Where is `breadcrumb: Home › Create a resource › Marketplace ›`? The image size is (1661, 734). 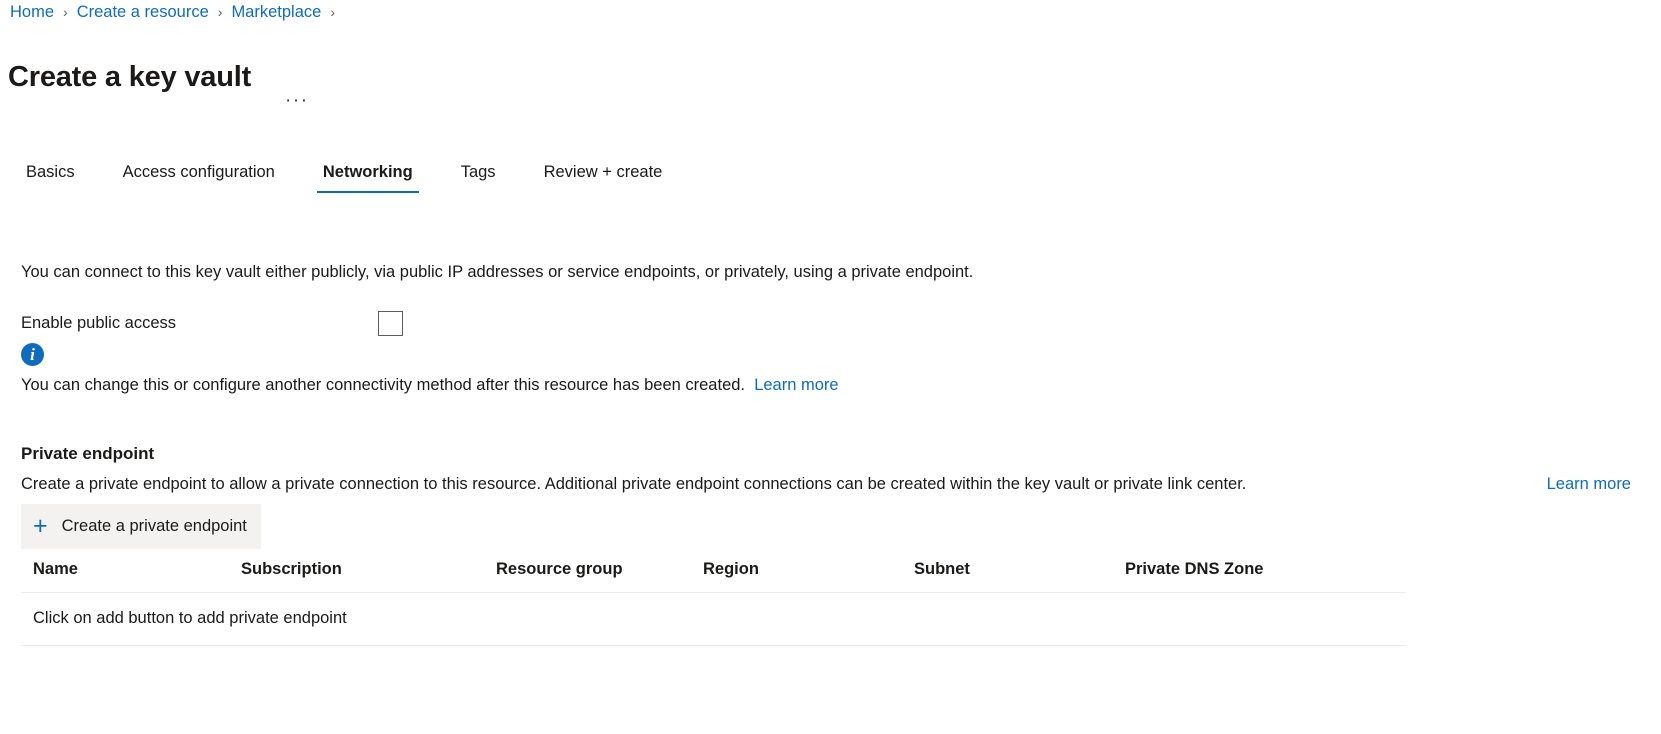 breadcrumb: Home › Create a resource › Marketplace › is located at coordinates (177, 12).